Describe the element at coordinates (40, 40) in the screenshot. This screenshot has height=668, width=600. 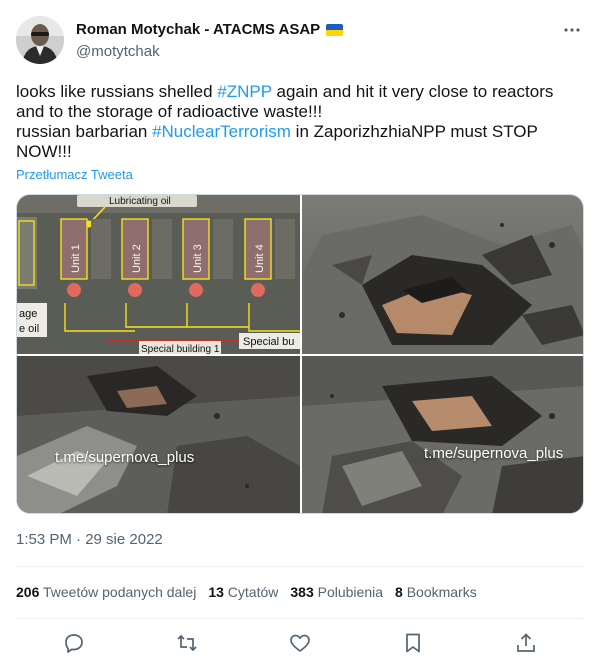
I see `avatar` at that location.